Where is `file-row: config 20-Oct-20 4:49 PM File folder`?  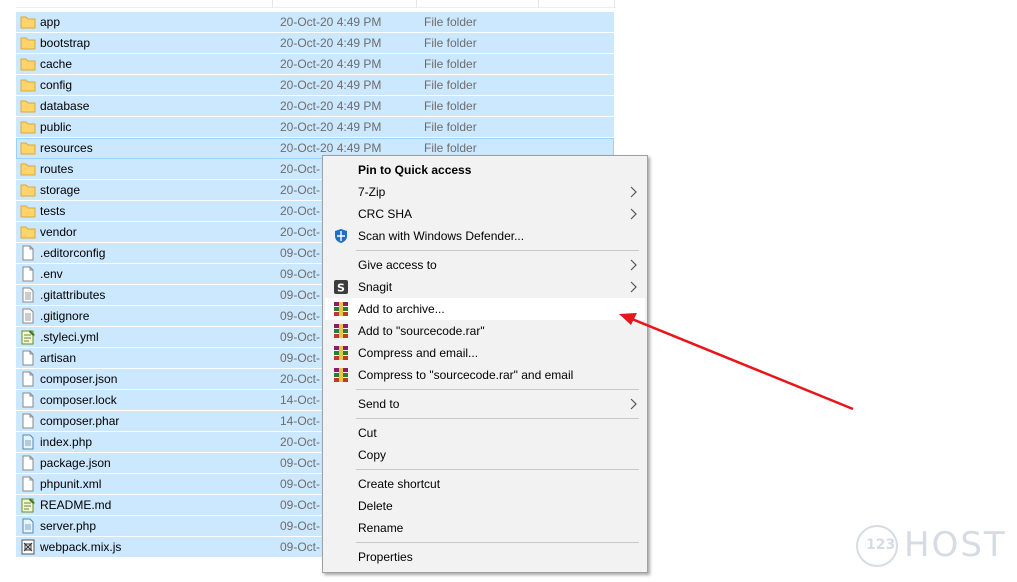 file-row: config 20-Oct-20 4:49 PM File folder is located at coordinates (315, 85).